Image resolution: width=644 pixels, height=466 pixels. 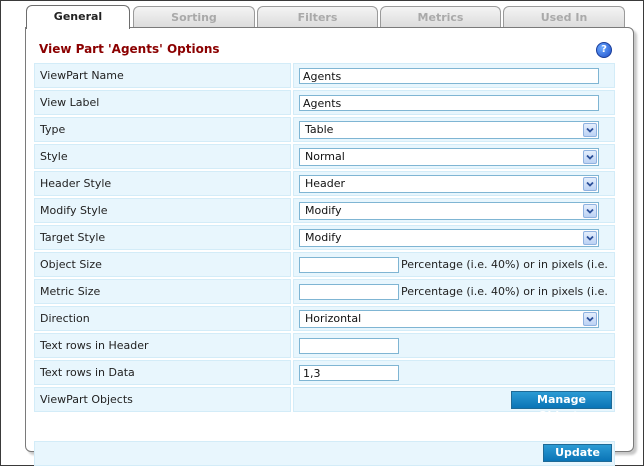 I want to click on direction-cell: Horizontal, so click(x=454, y=318).